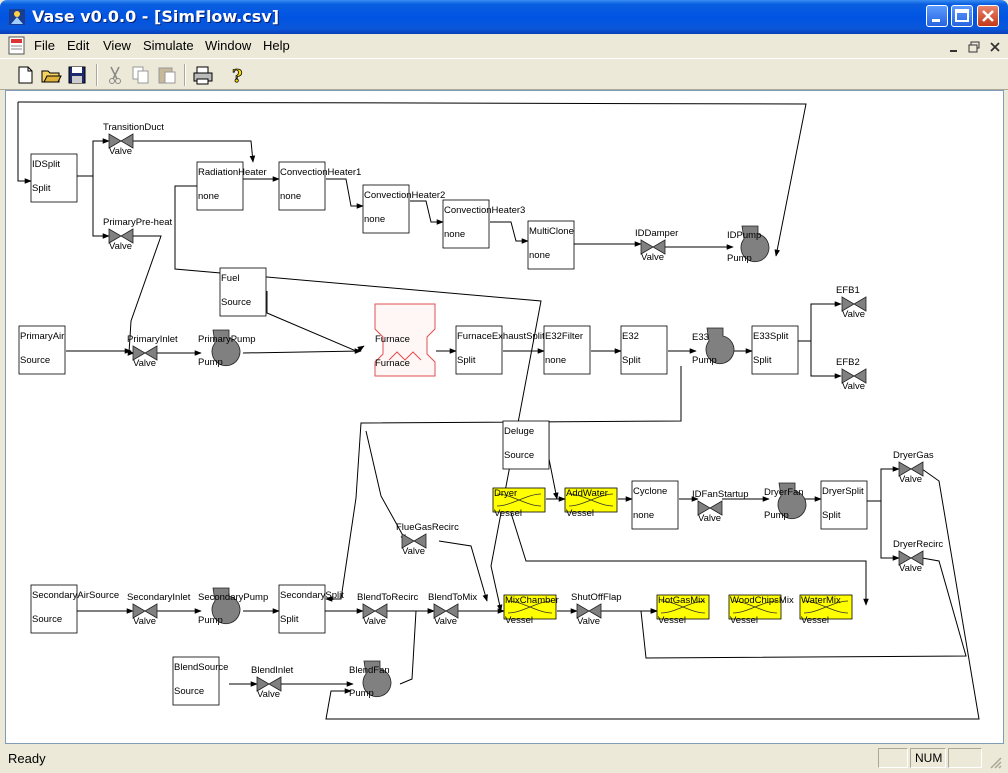 The height and width of the screenshot is (773, 1008). What do you see at coordinates (526, 445) in the screenshot?
I see `node-deluge: Deluge Source` at bounding box center [526, 445].